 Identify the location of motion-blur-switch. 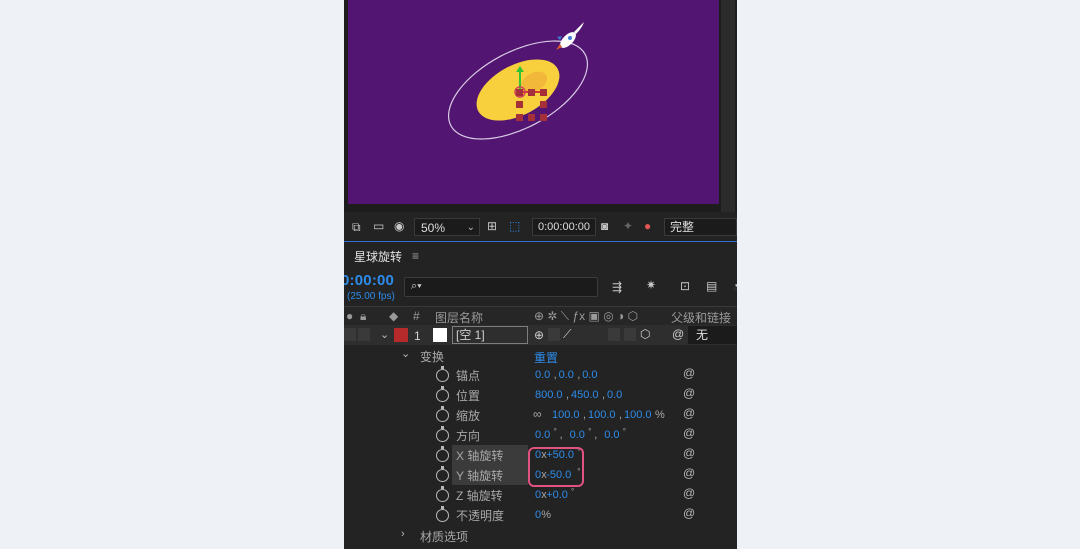
(630, 334).